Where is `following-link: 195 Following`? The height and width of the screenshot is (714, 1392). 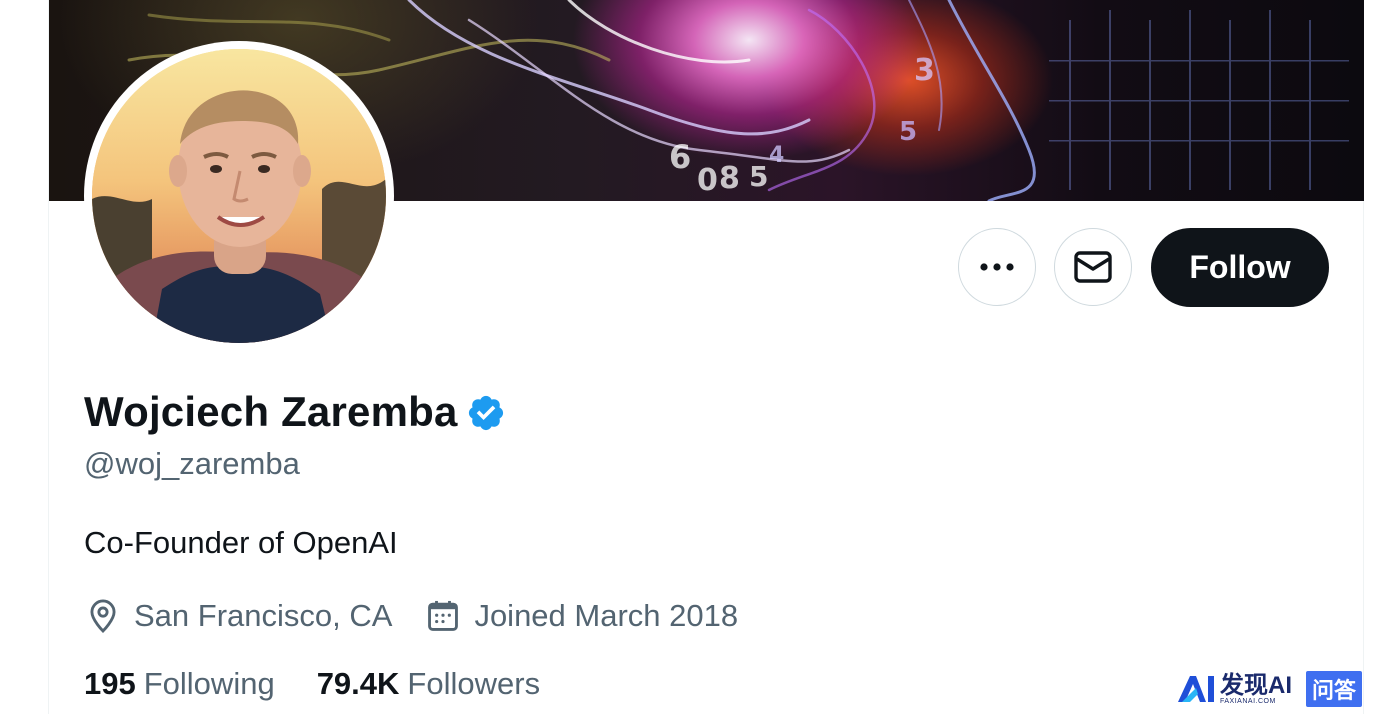 following-link: 195 Following is located at coordinates (179, 684).